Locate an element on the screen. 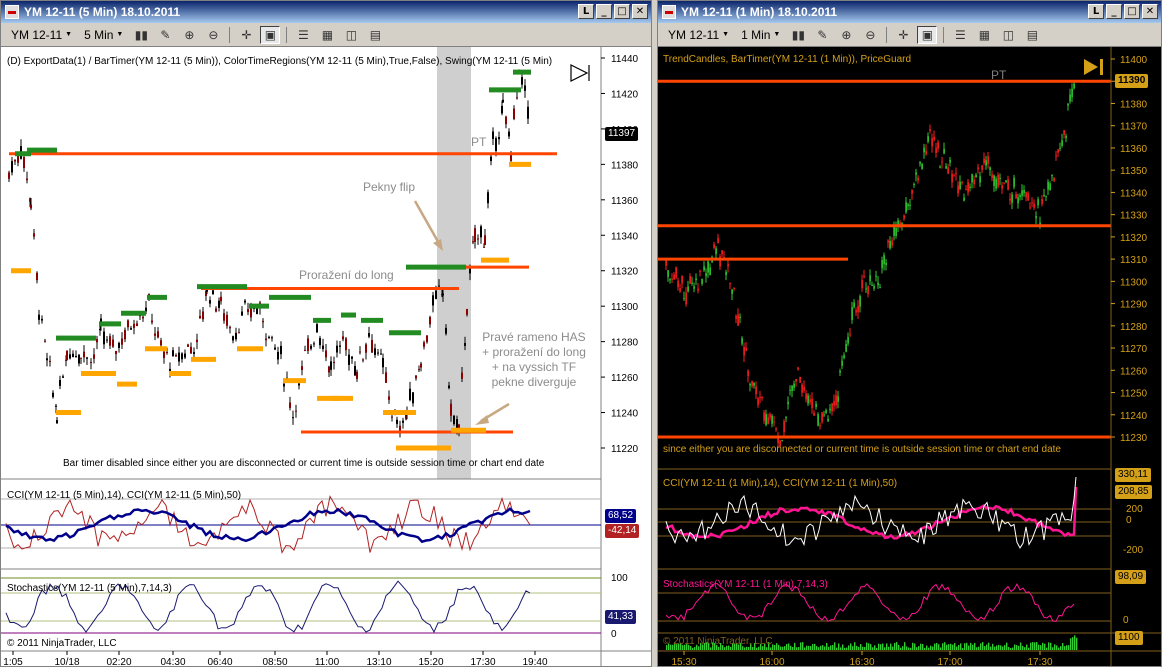  price-tick-label: 11330 is located at coordinates (1134, 216).